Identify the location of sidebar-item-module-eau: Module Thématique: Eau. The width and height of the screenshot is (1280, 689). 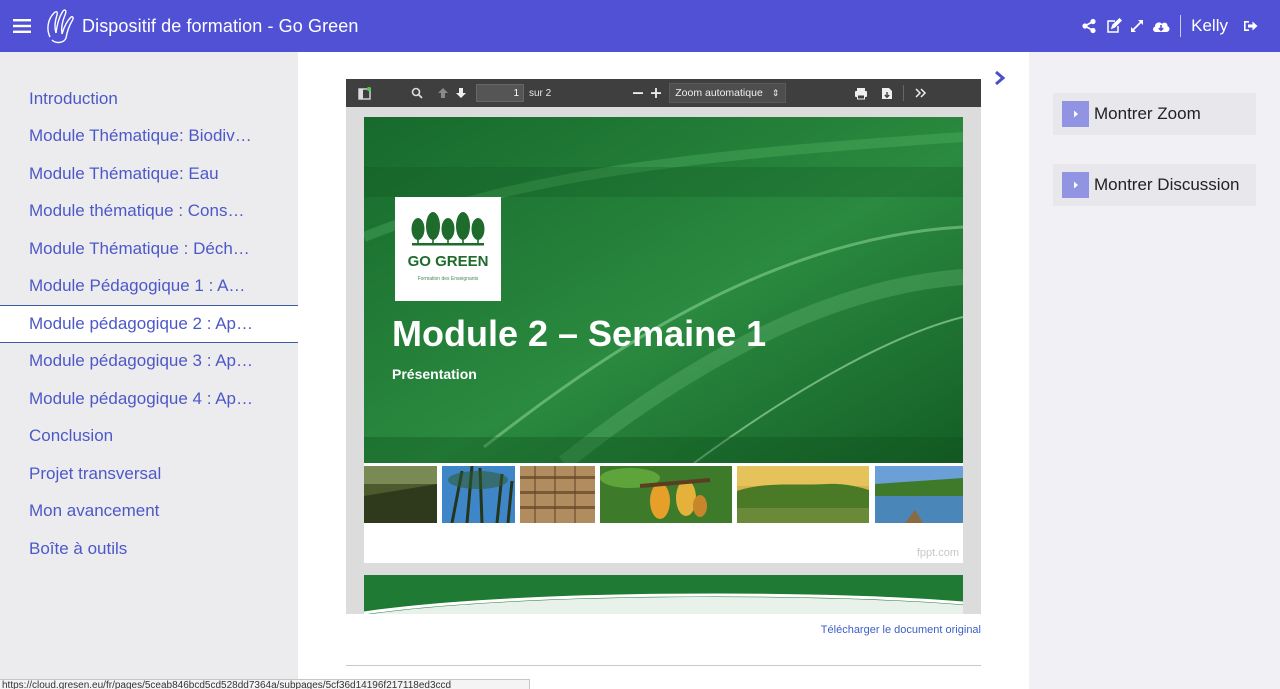
(149, 174).